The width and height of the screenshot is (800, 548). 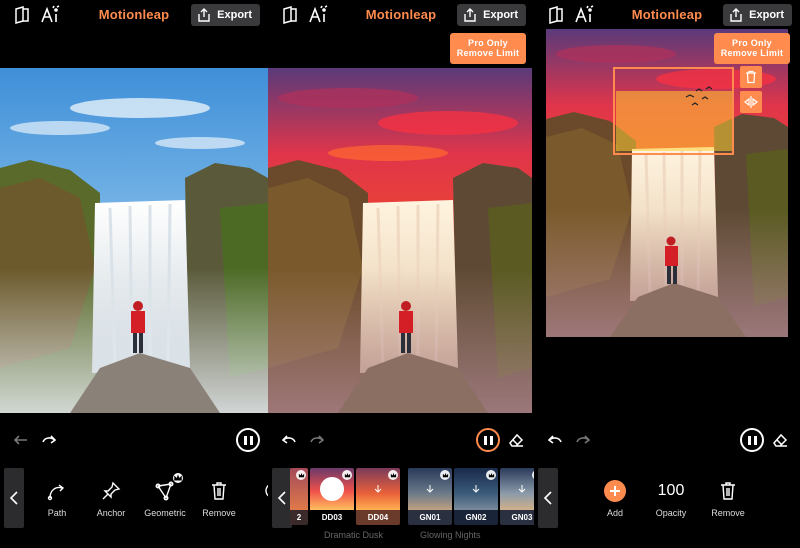 I want to click on sky-thumb: GN02, so click(x=476, y=496).